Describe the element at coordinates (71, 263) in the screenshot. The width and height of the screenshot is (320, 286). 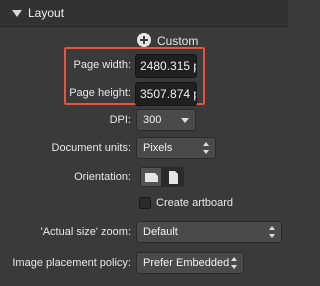
I see `image-placement-label: Image placement policy:` at that location.